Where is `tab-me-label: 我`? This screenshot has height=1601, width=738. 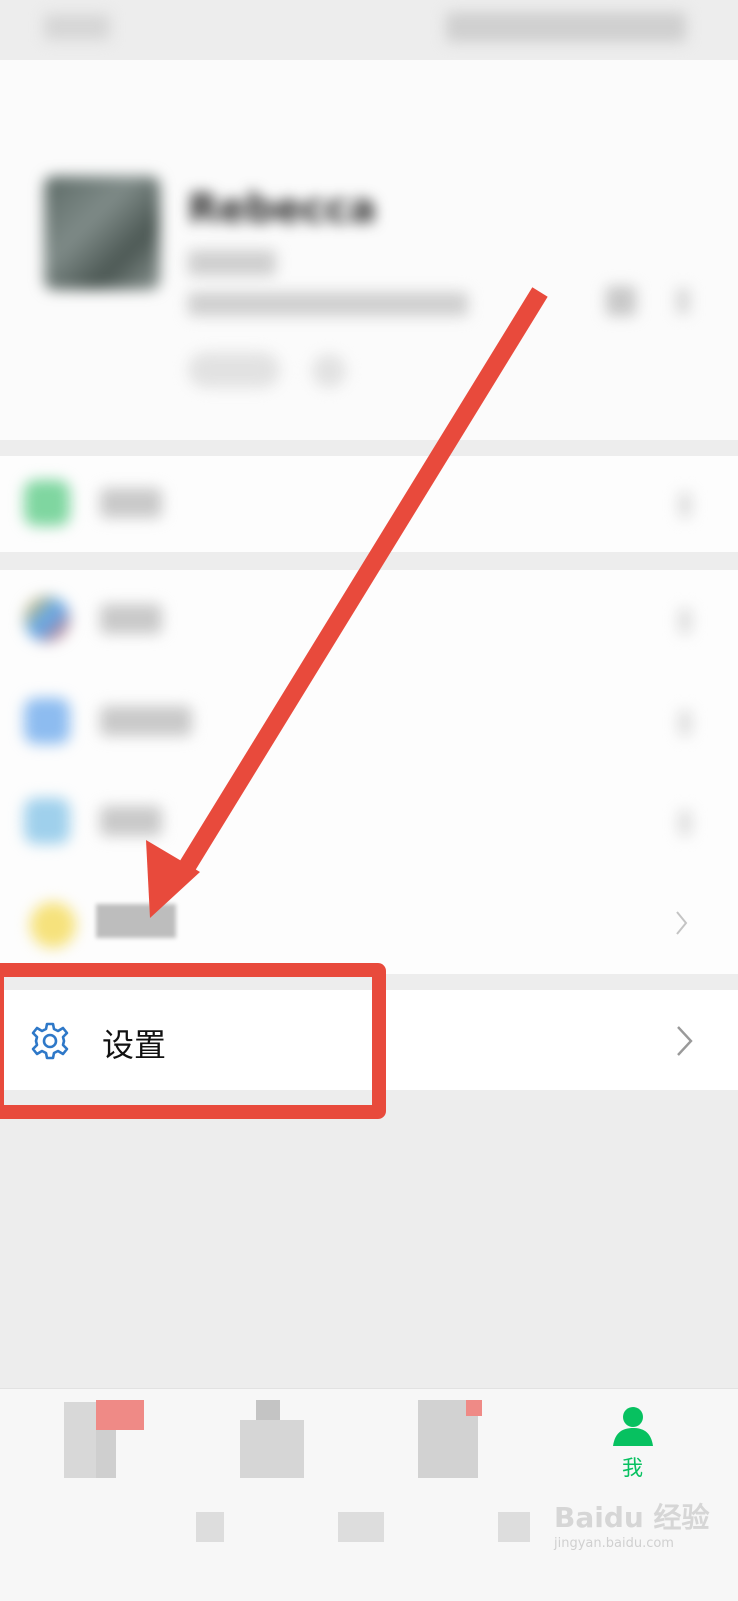
tab-me-label: 我 is located at coordinates (632, 1467).